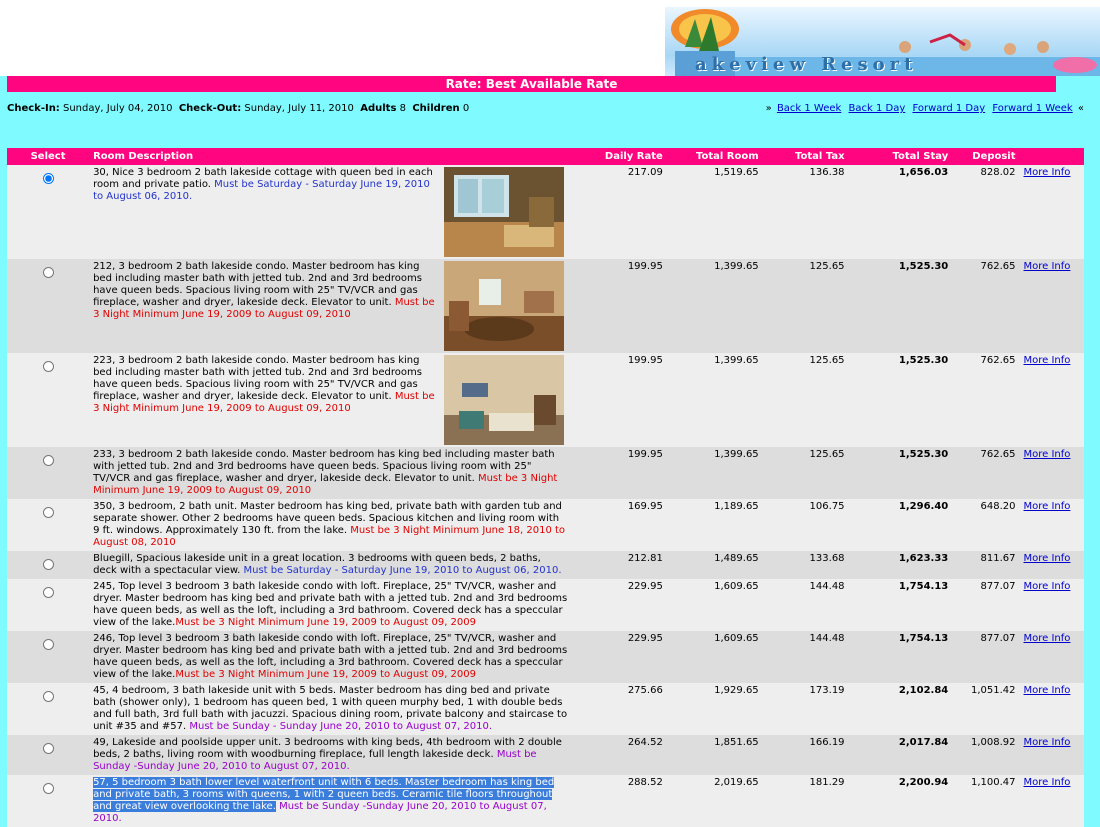  I want to click on col-total-stay: Total Stay, so click(900, 156).